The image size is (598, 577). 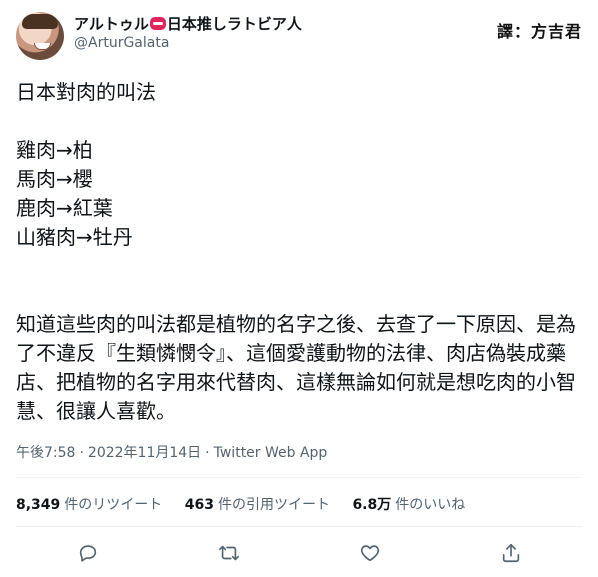 What do you see at coordinates (113, 505) in the screenshot?
I see `retweet-label: 件のリツイート` at bounding box center [113, 505].